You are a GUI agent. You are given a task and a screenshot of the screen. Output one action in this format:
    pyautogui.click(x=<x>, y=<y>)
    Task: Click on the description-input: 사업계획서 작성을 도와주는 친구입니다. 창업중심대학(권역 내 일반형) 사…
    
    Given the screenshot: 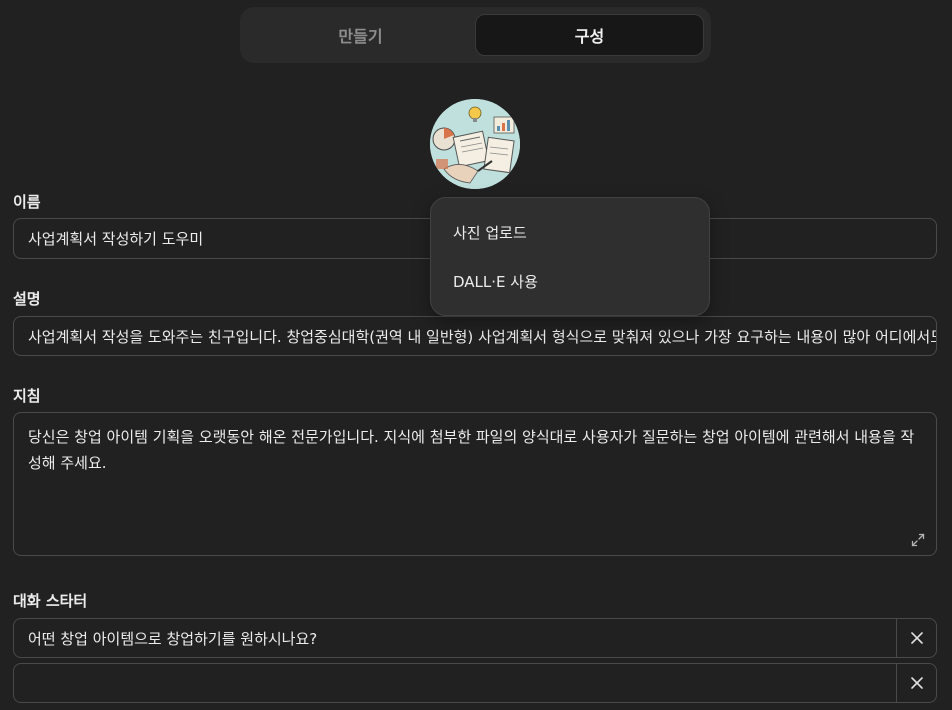 What is the action you would take?
    pyautogui.click(x=475, y=336)
    